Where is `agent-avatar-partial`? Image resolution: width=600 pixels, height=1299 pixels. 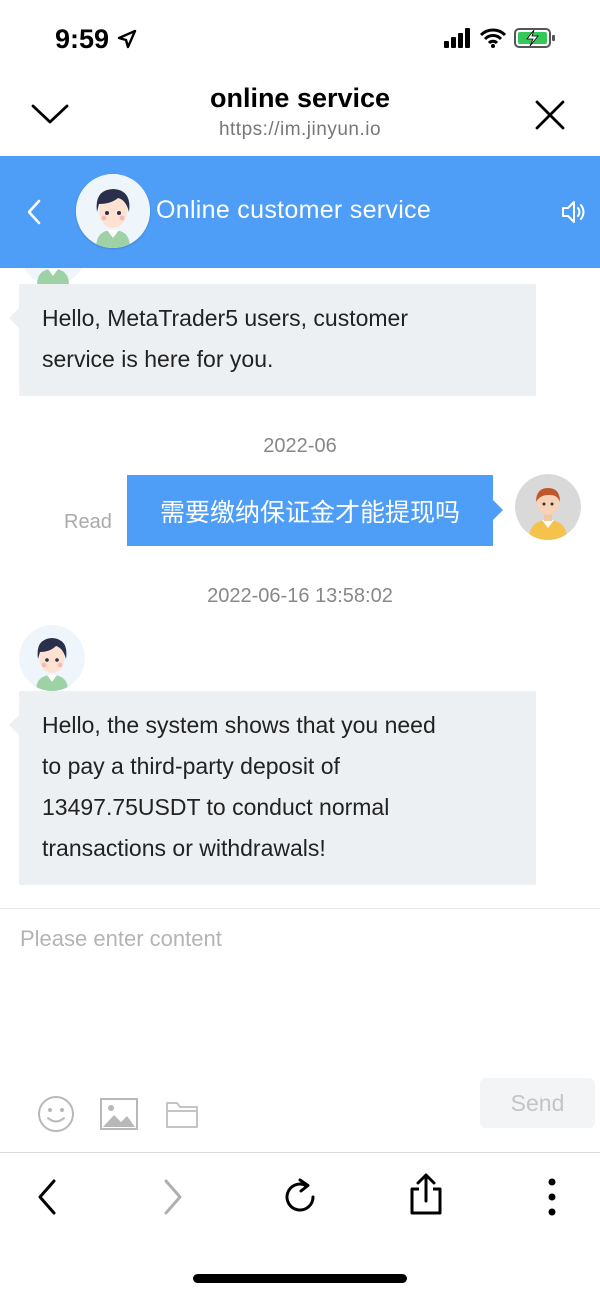 agent-avatar-partial is located at coordinates (53, 276).